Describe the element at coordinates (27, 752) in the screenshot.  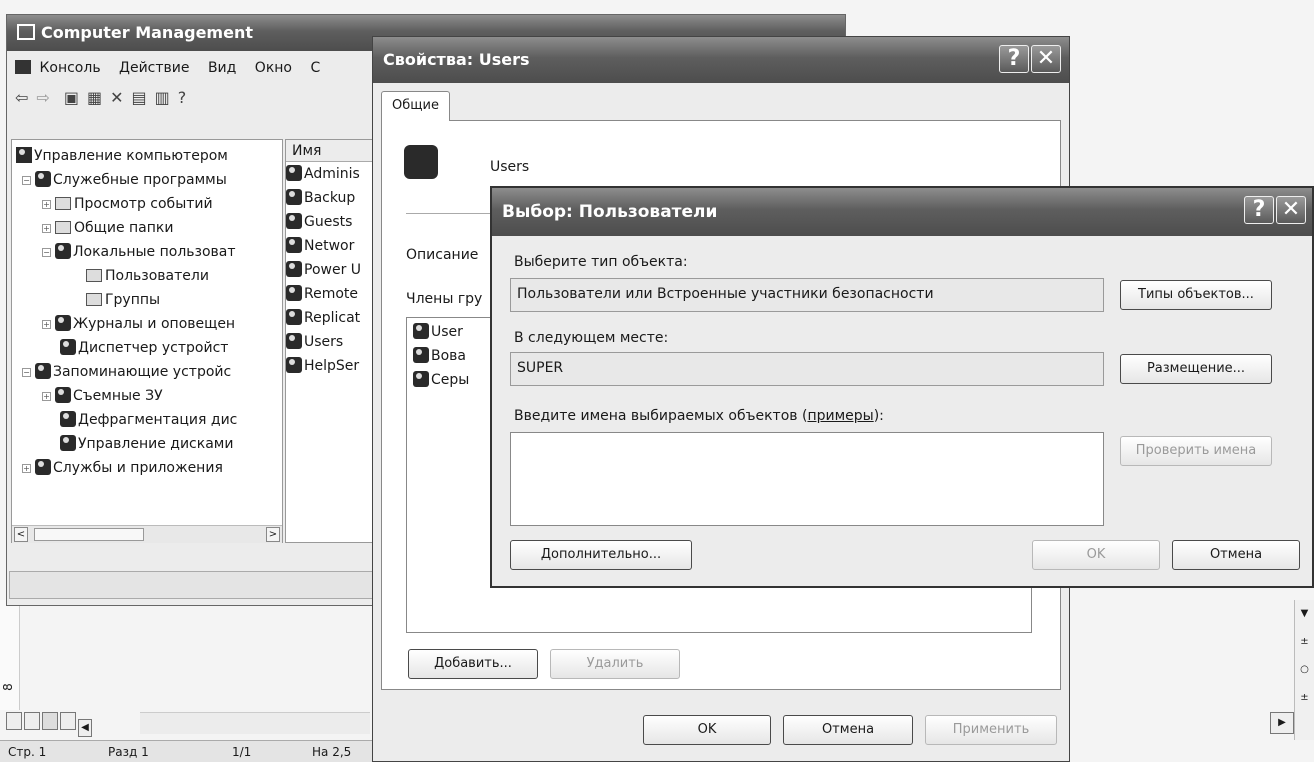
I see `status-page: Стр. 1` at that location.